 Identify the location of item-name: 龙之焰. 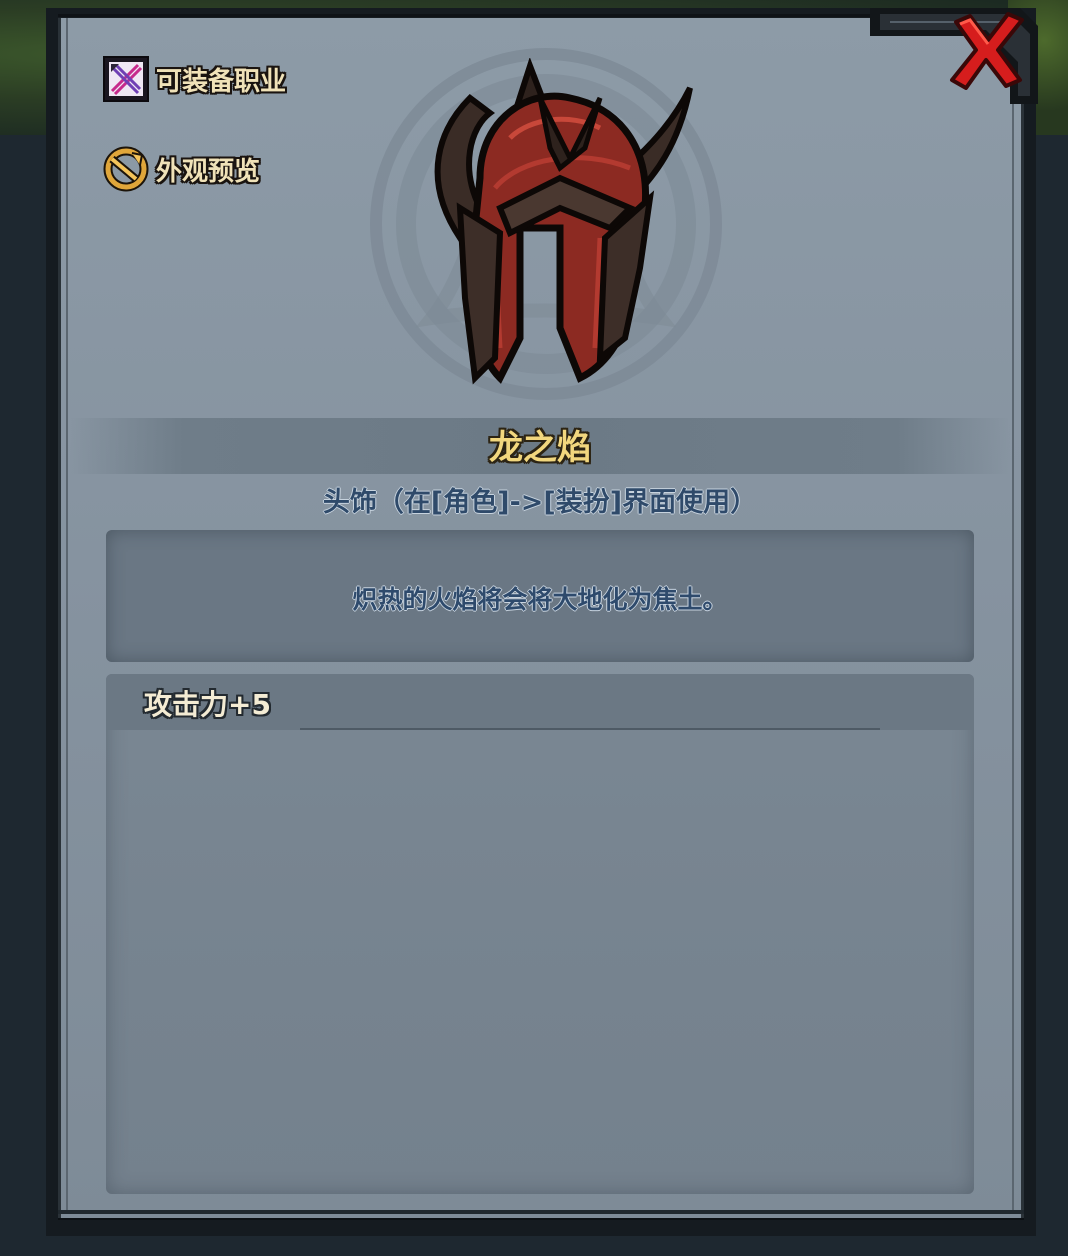
(540, 448).